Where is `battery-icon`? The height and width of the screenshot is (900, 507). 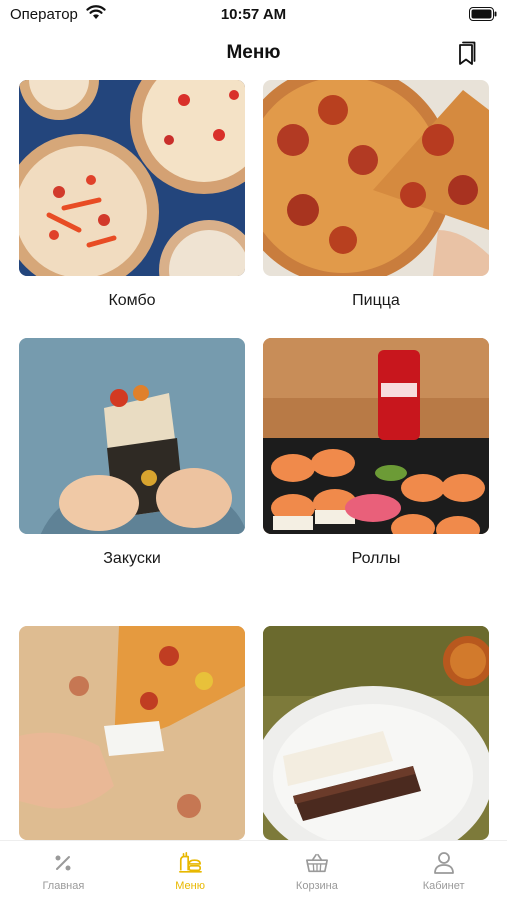 battery-icon is located at coordinates (483, 16).